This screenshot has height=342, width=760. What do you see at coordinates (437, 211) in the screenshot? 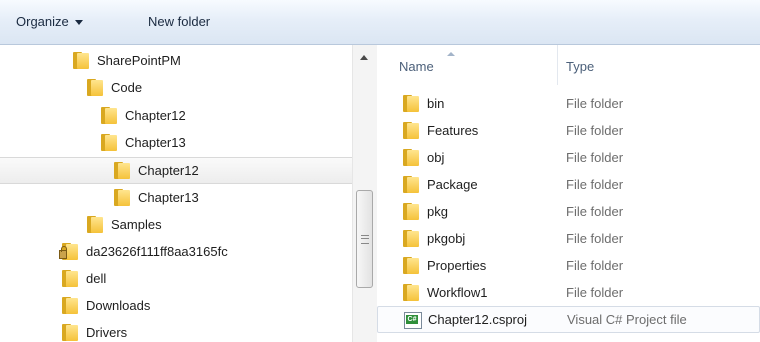
I see `file-name: pkg` at bounding box center [437, 211].